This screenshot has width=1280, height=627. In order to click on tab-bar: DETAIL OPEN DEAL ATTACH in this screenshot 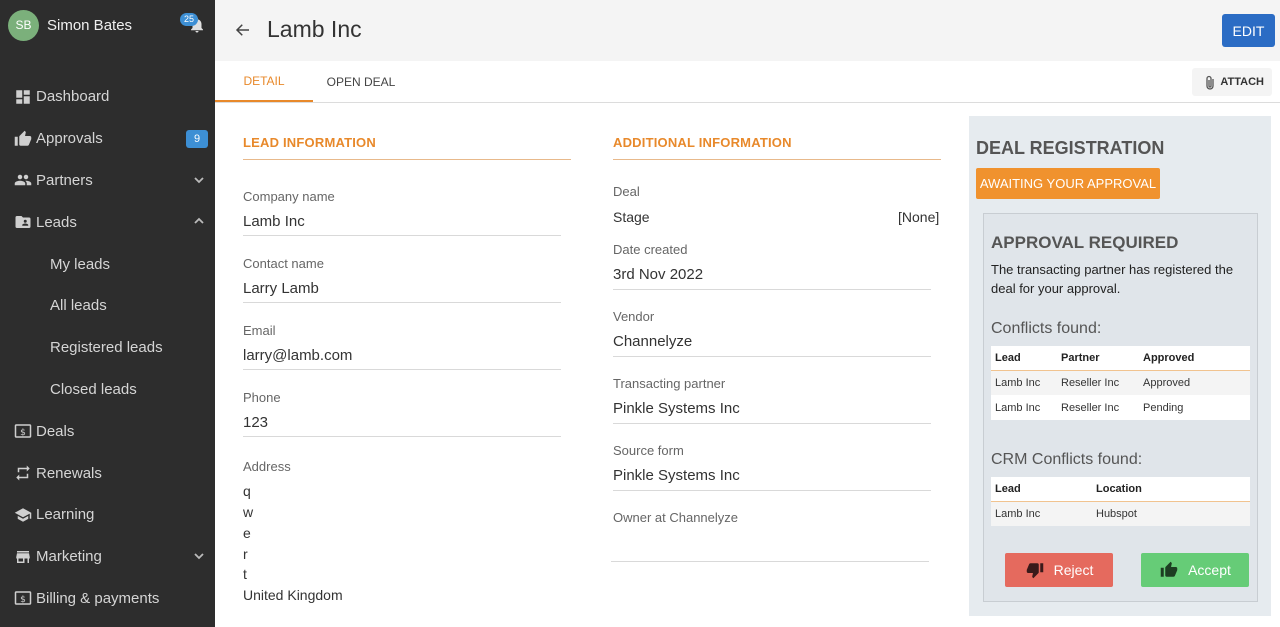, I will do `click(747, 82)`.